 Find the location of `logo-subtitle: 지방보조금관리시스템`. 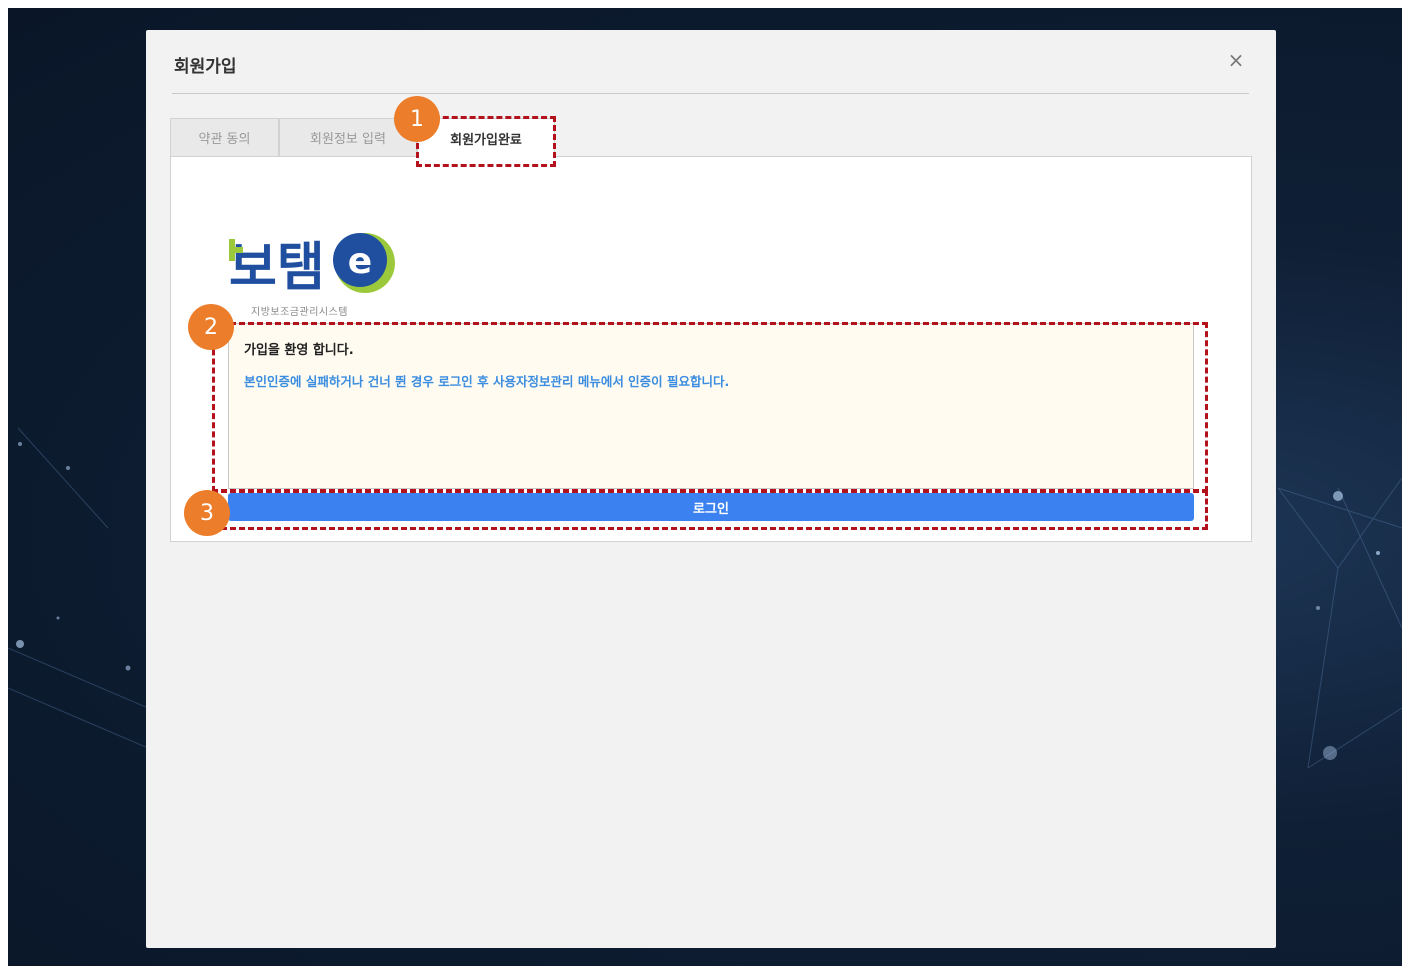

logo-subtitle: 지방보조금관리시스템 is located at coordinates (299, 312).